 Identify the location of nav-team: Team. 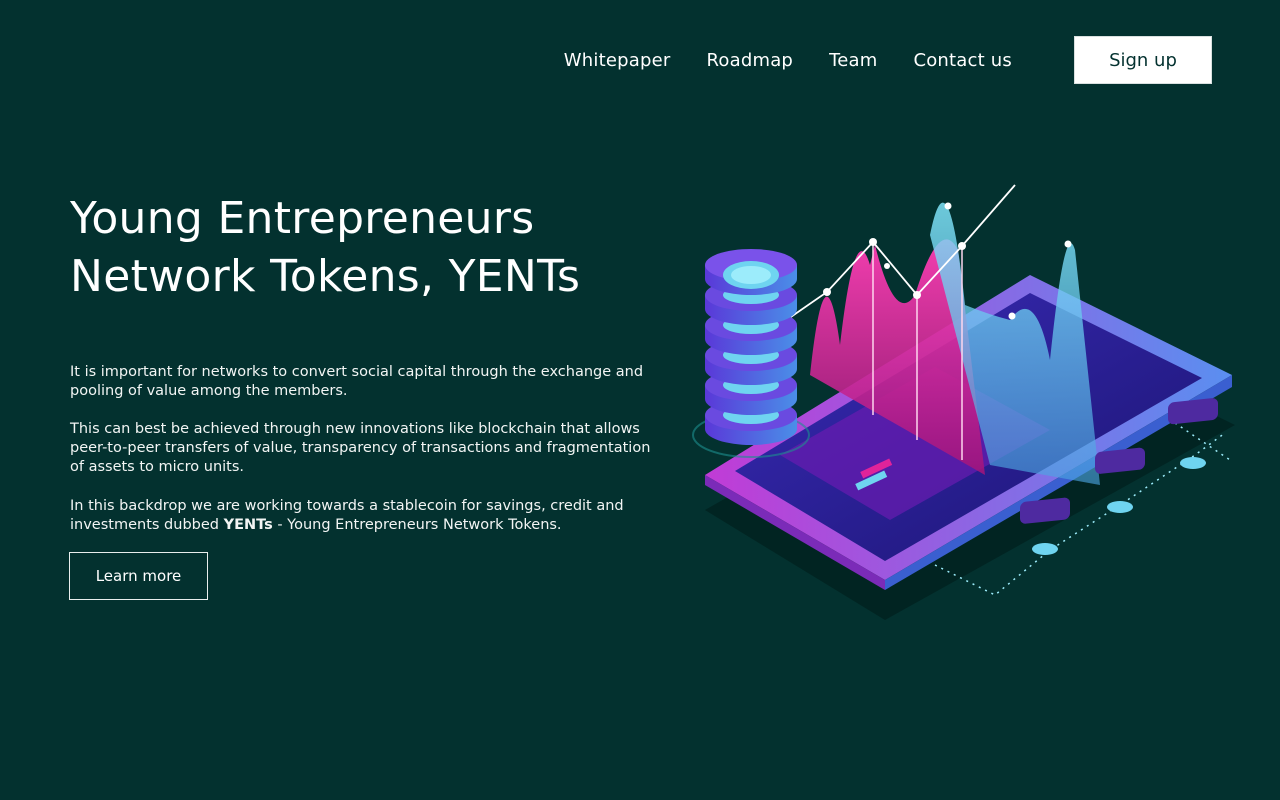
(853, 60).